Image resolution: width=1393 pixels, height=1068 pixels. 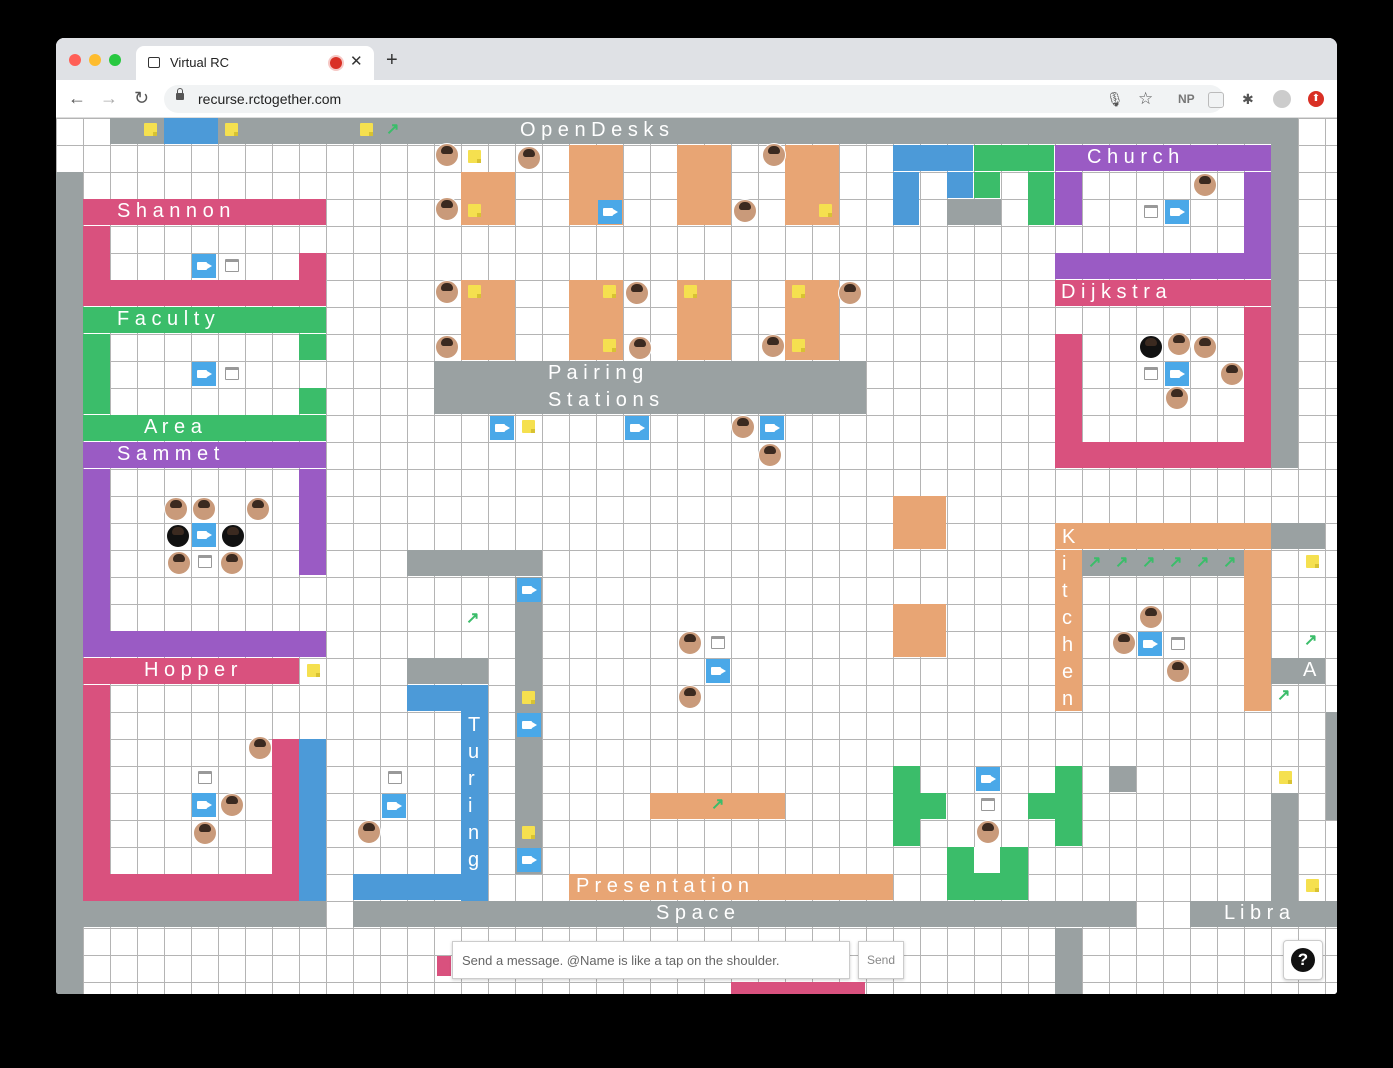 What do you see at coordinates (694, 99) in the screenshot?
I see `url-field: recurse.rctogether.com` at bounding box center [694, 99].